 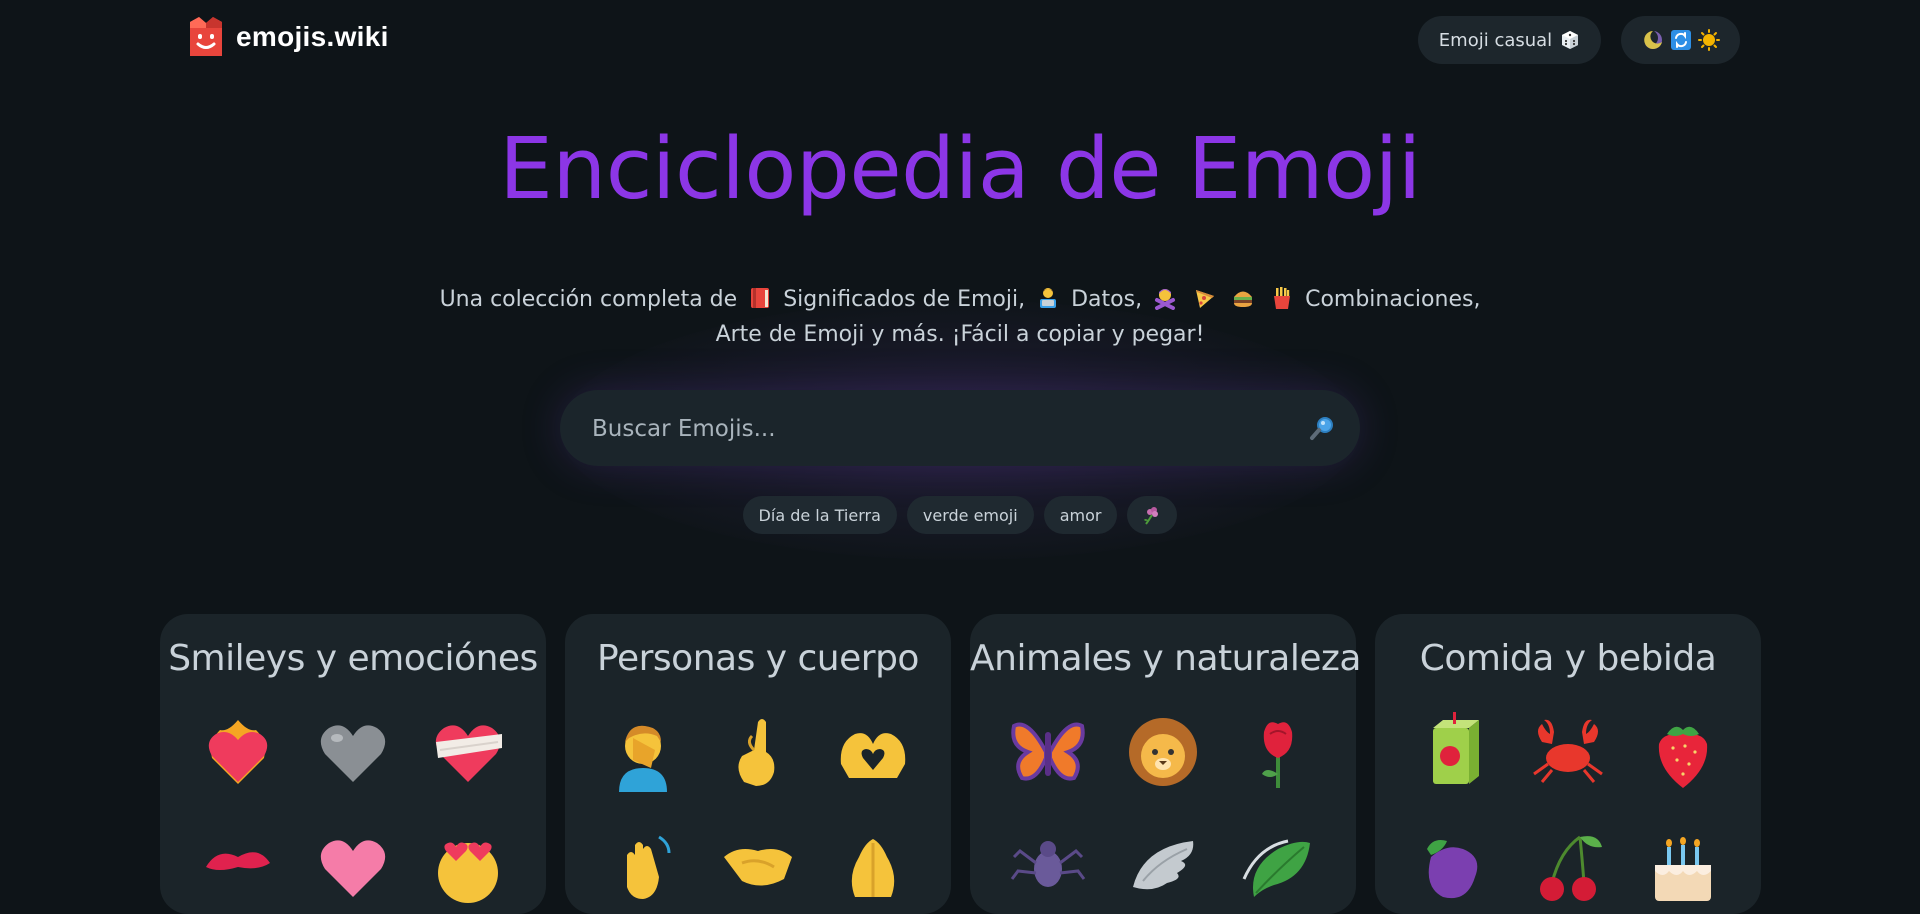 I want to click on book-icon, so click(x=760, y=298).